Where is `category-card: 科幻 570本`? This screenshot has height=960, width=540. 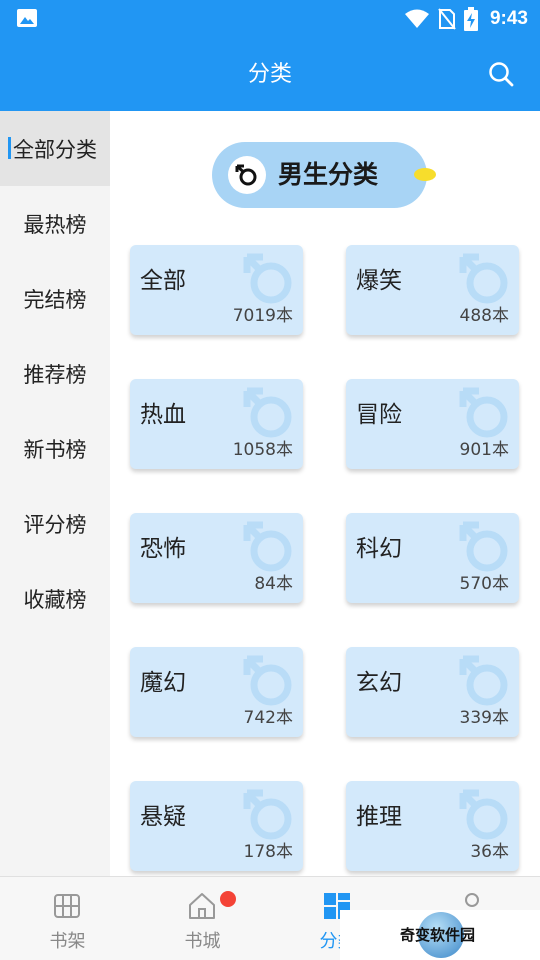 category-card: 科幻 570本 is located at coordinates (432, 558).